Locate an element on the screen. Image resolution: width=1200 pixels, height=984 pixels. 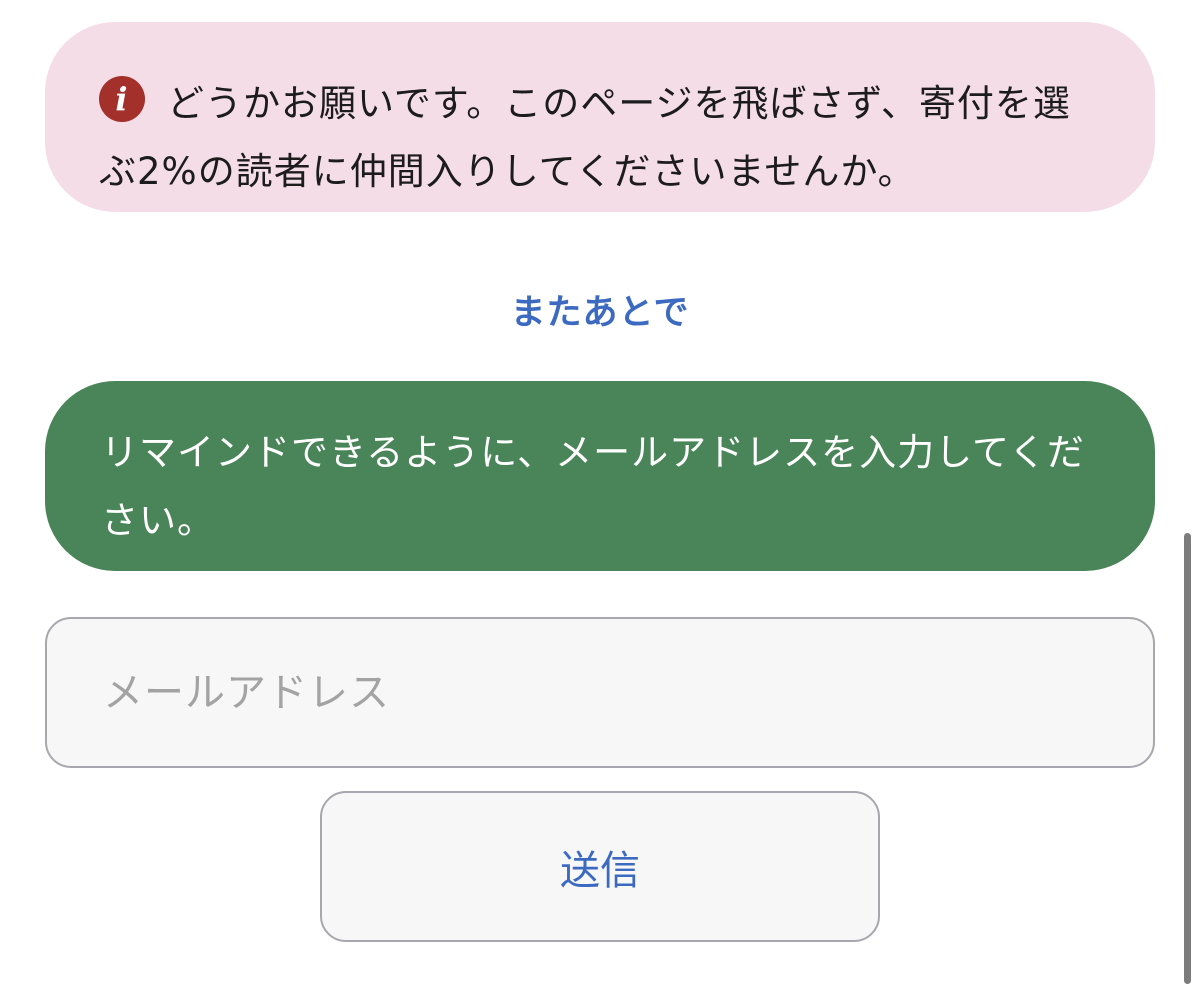
submit-button: 送信 is located at coordinates (600, 866).